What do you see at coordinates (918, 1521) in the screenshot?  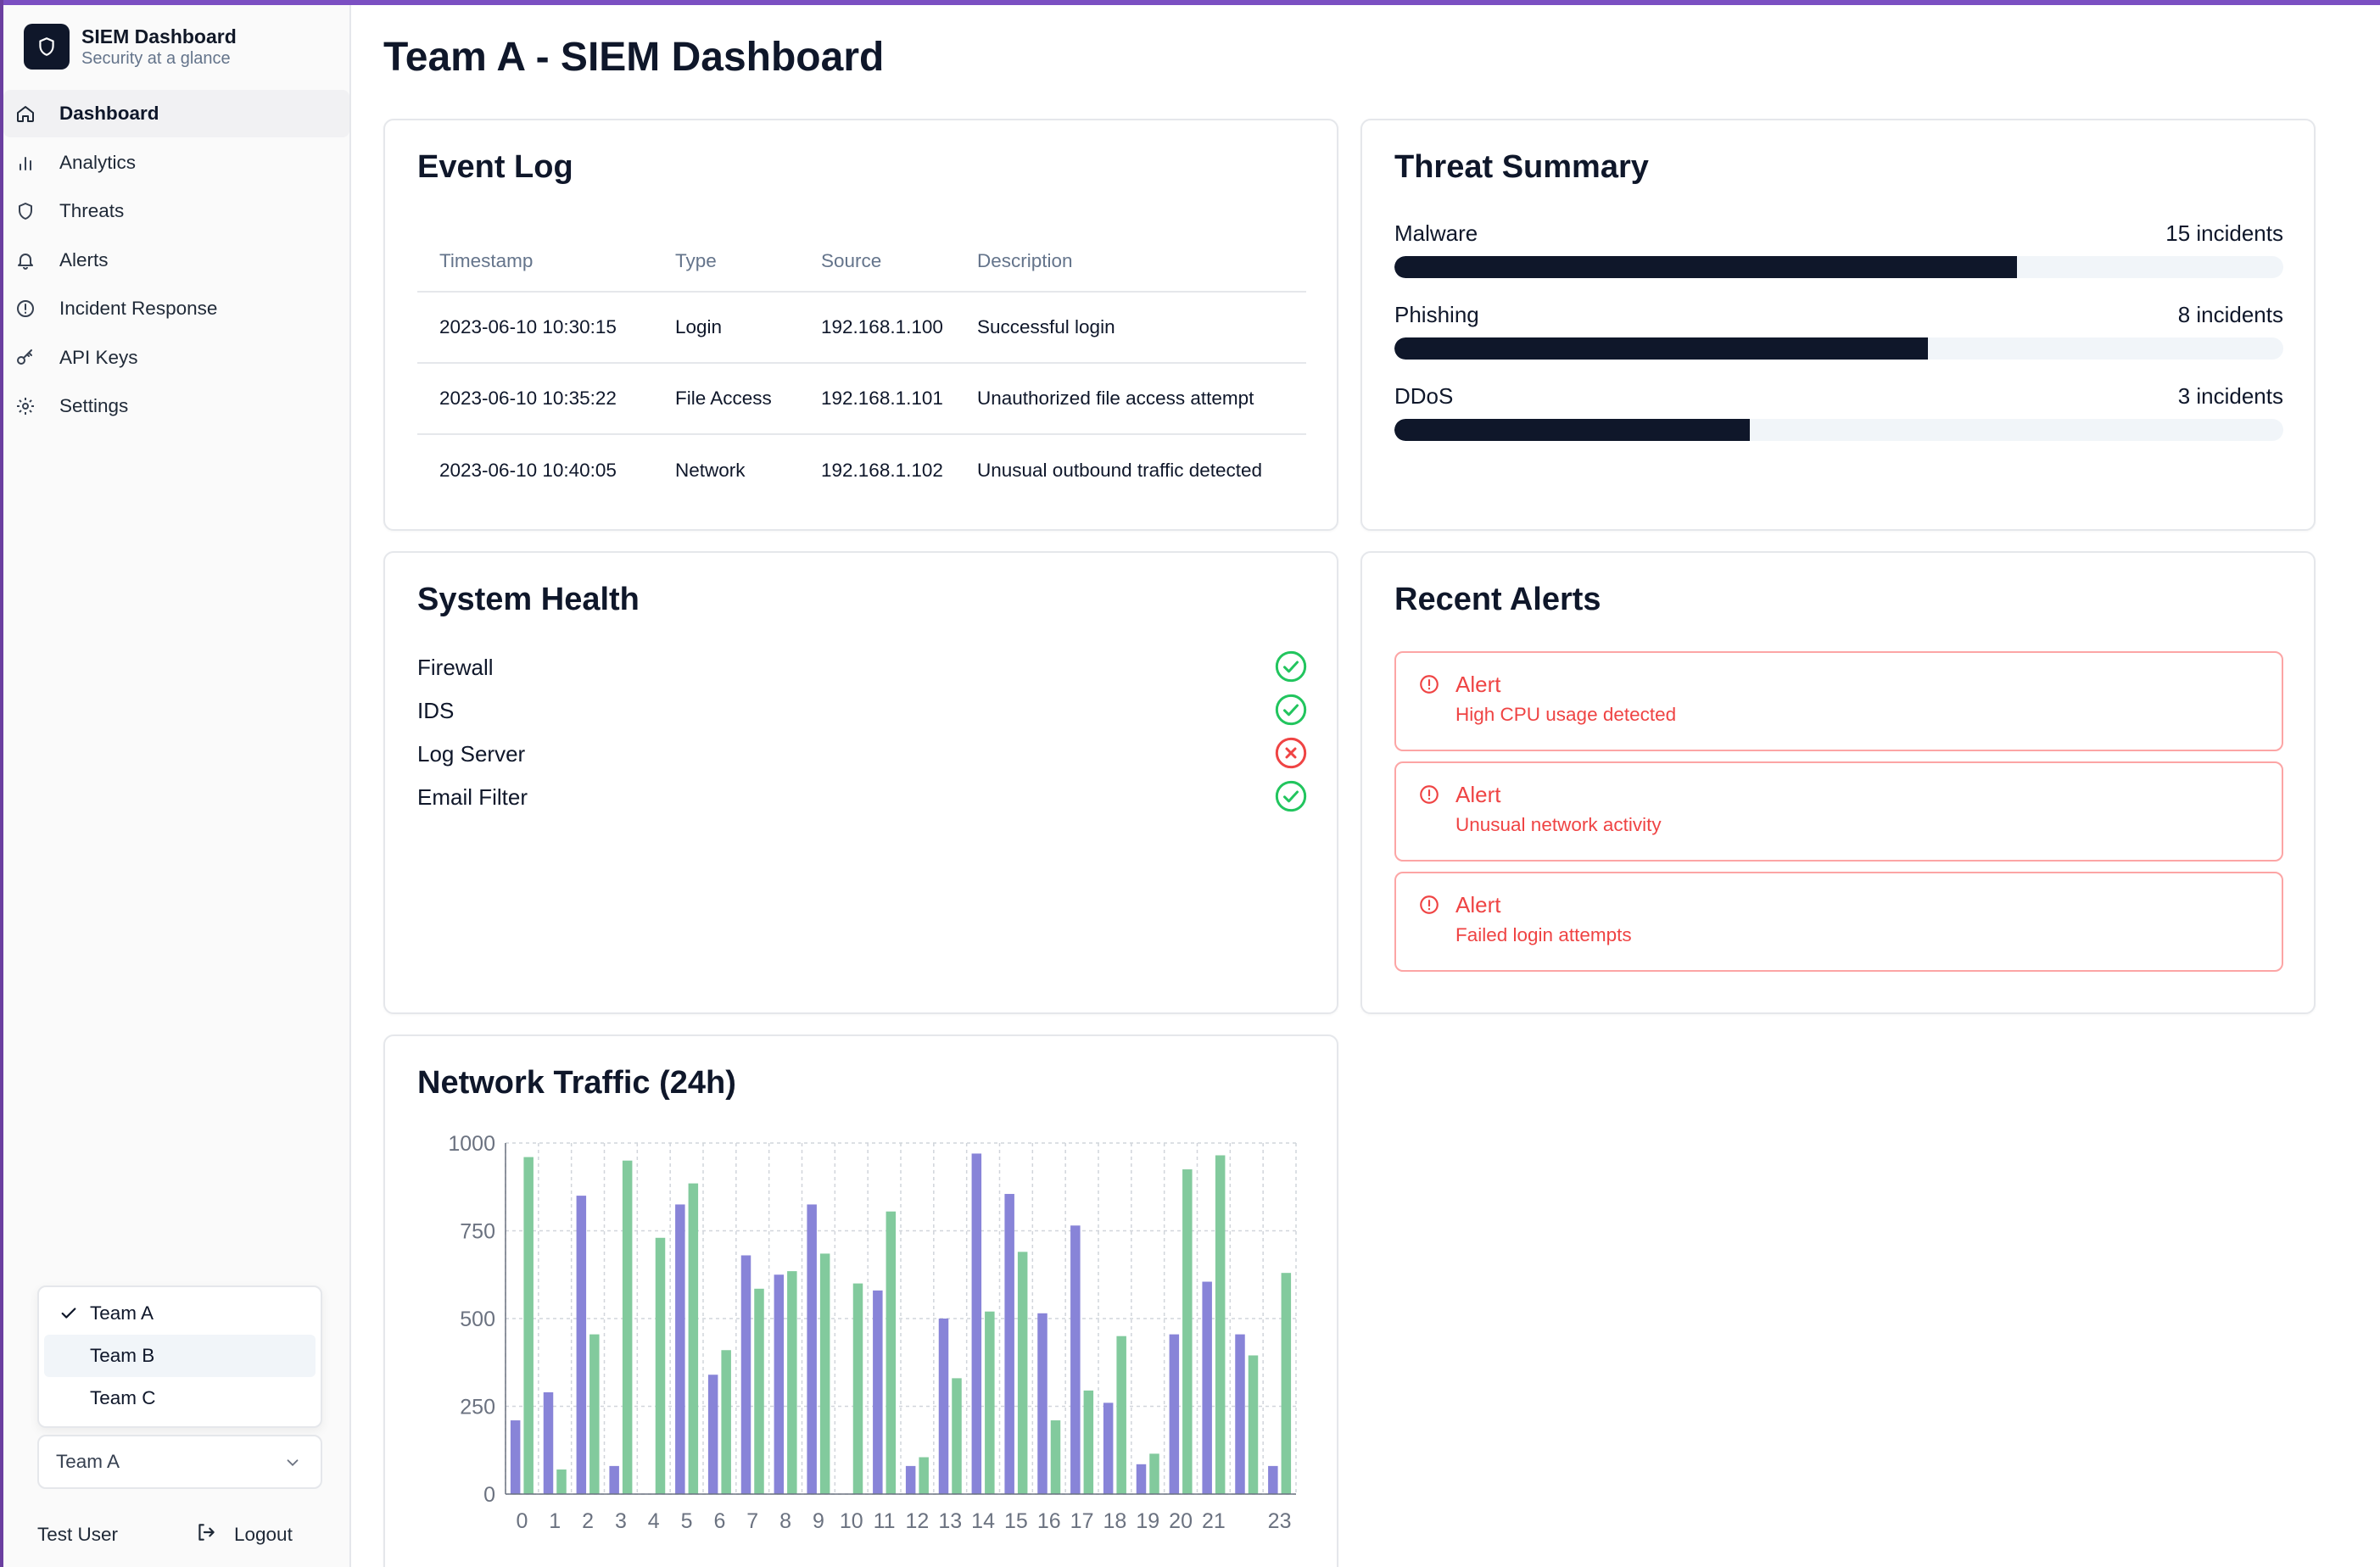 I see `x-tick-label: 12` at bounding box center [918, 1521].